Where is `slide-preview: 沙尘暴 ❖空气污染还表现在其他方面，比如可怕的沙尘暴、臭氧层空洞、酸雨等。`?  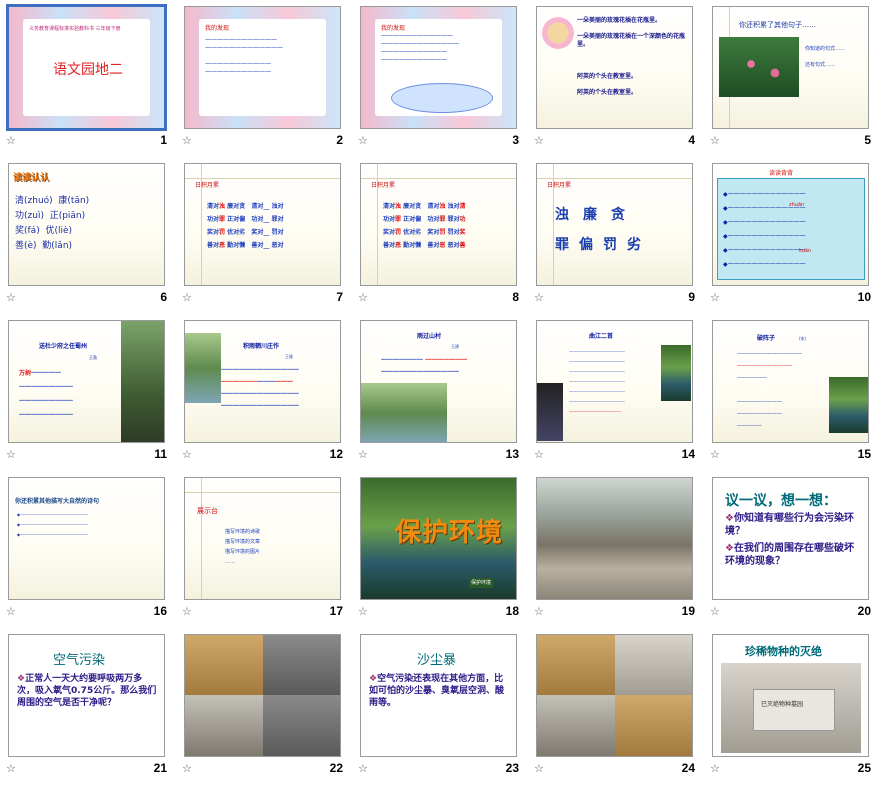 slide-preview: 沙尘暴 ❖空气污染还表现在其他方面，比如可怕的沙尘暴、臭氧层空洞、酸雨等。 is located at coordinates (438, 695).